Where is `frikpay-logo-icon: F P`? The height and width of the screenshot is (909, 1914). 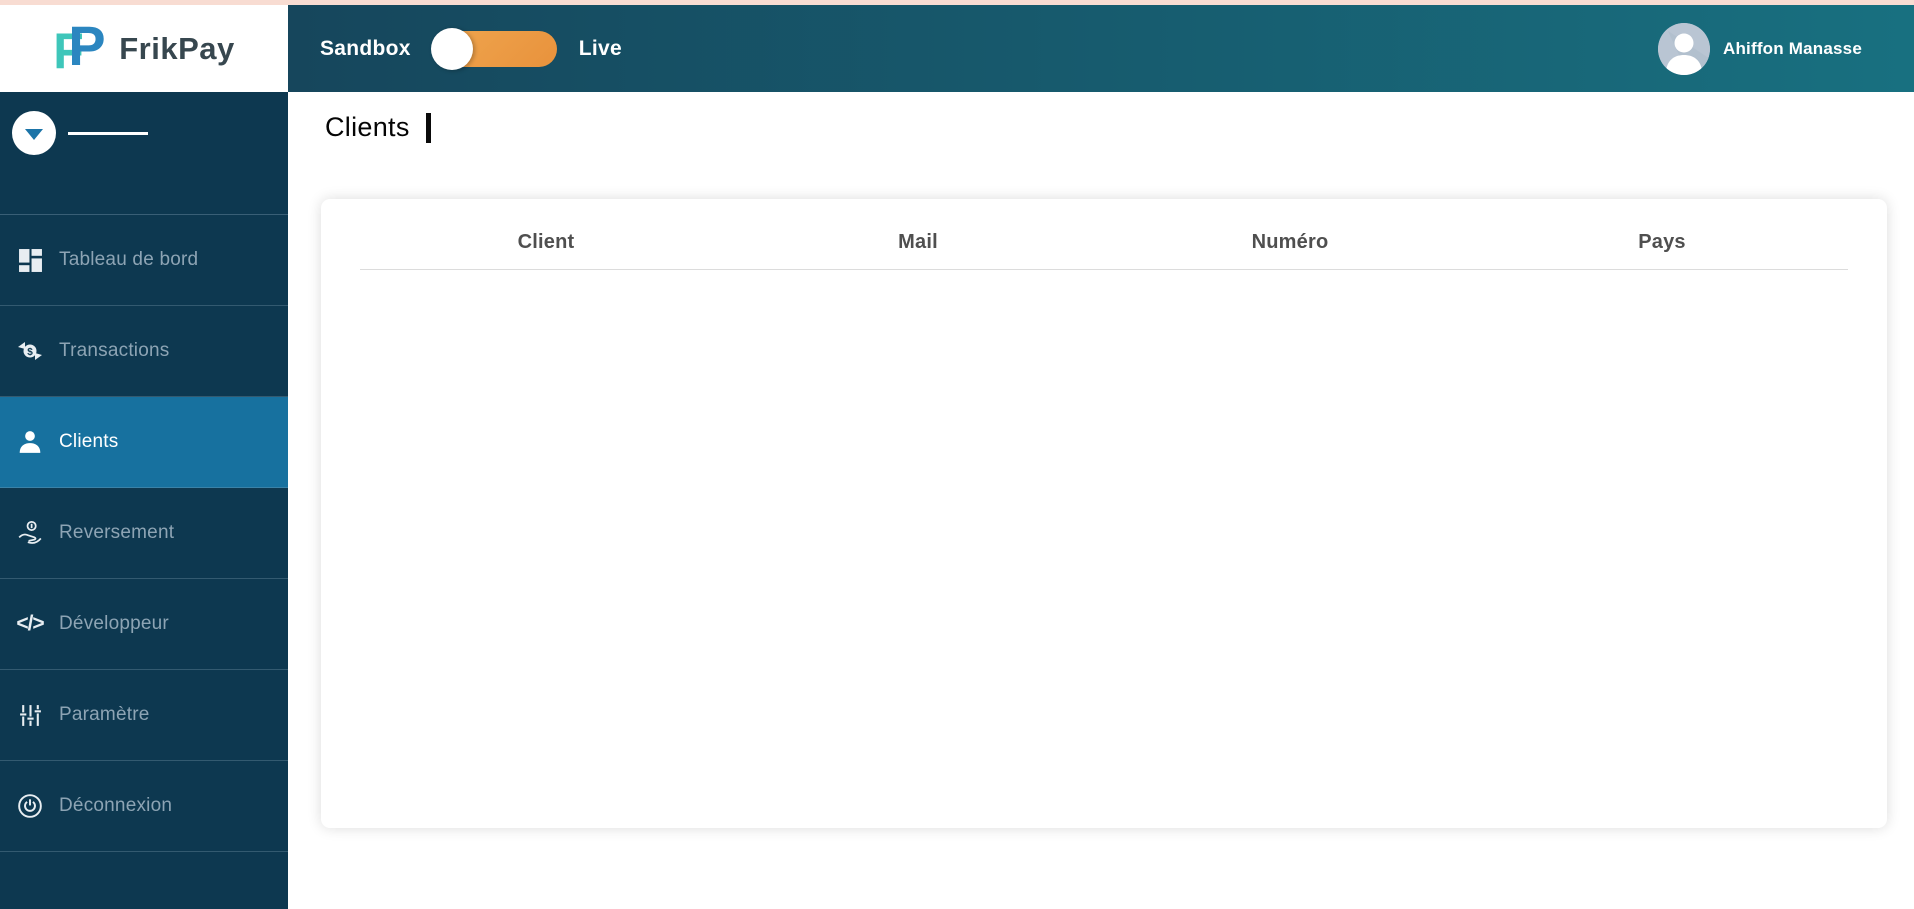
frikpay-logo-icon: F P is located at coordinates (79, 46).